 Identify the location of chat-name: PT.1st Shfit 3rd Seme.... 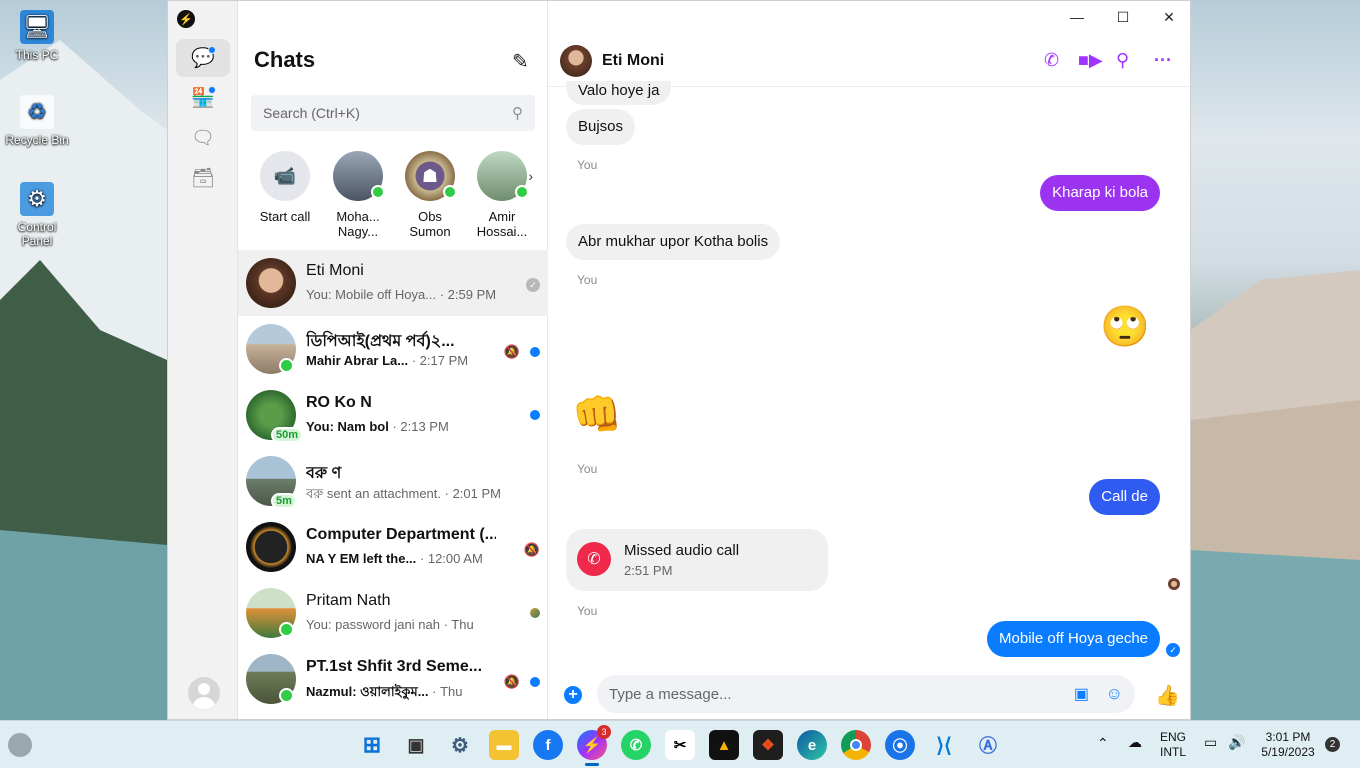
(394, 666).